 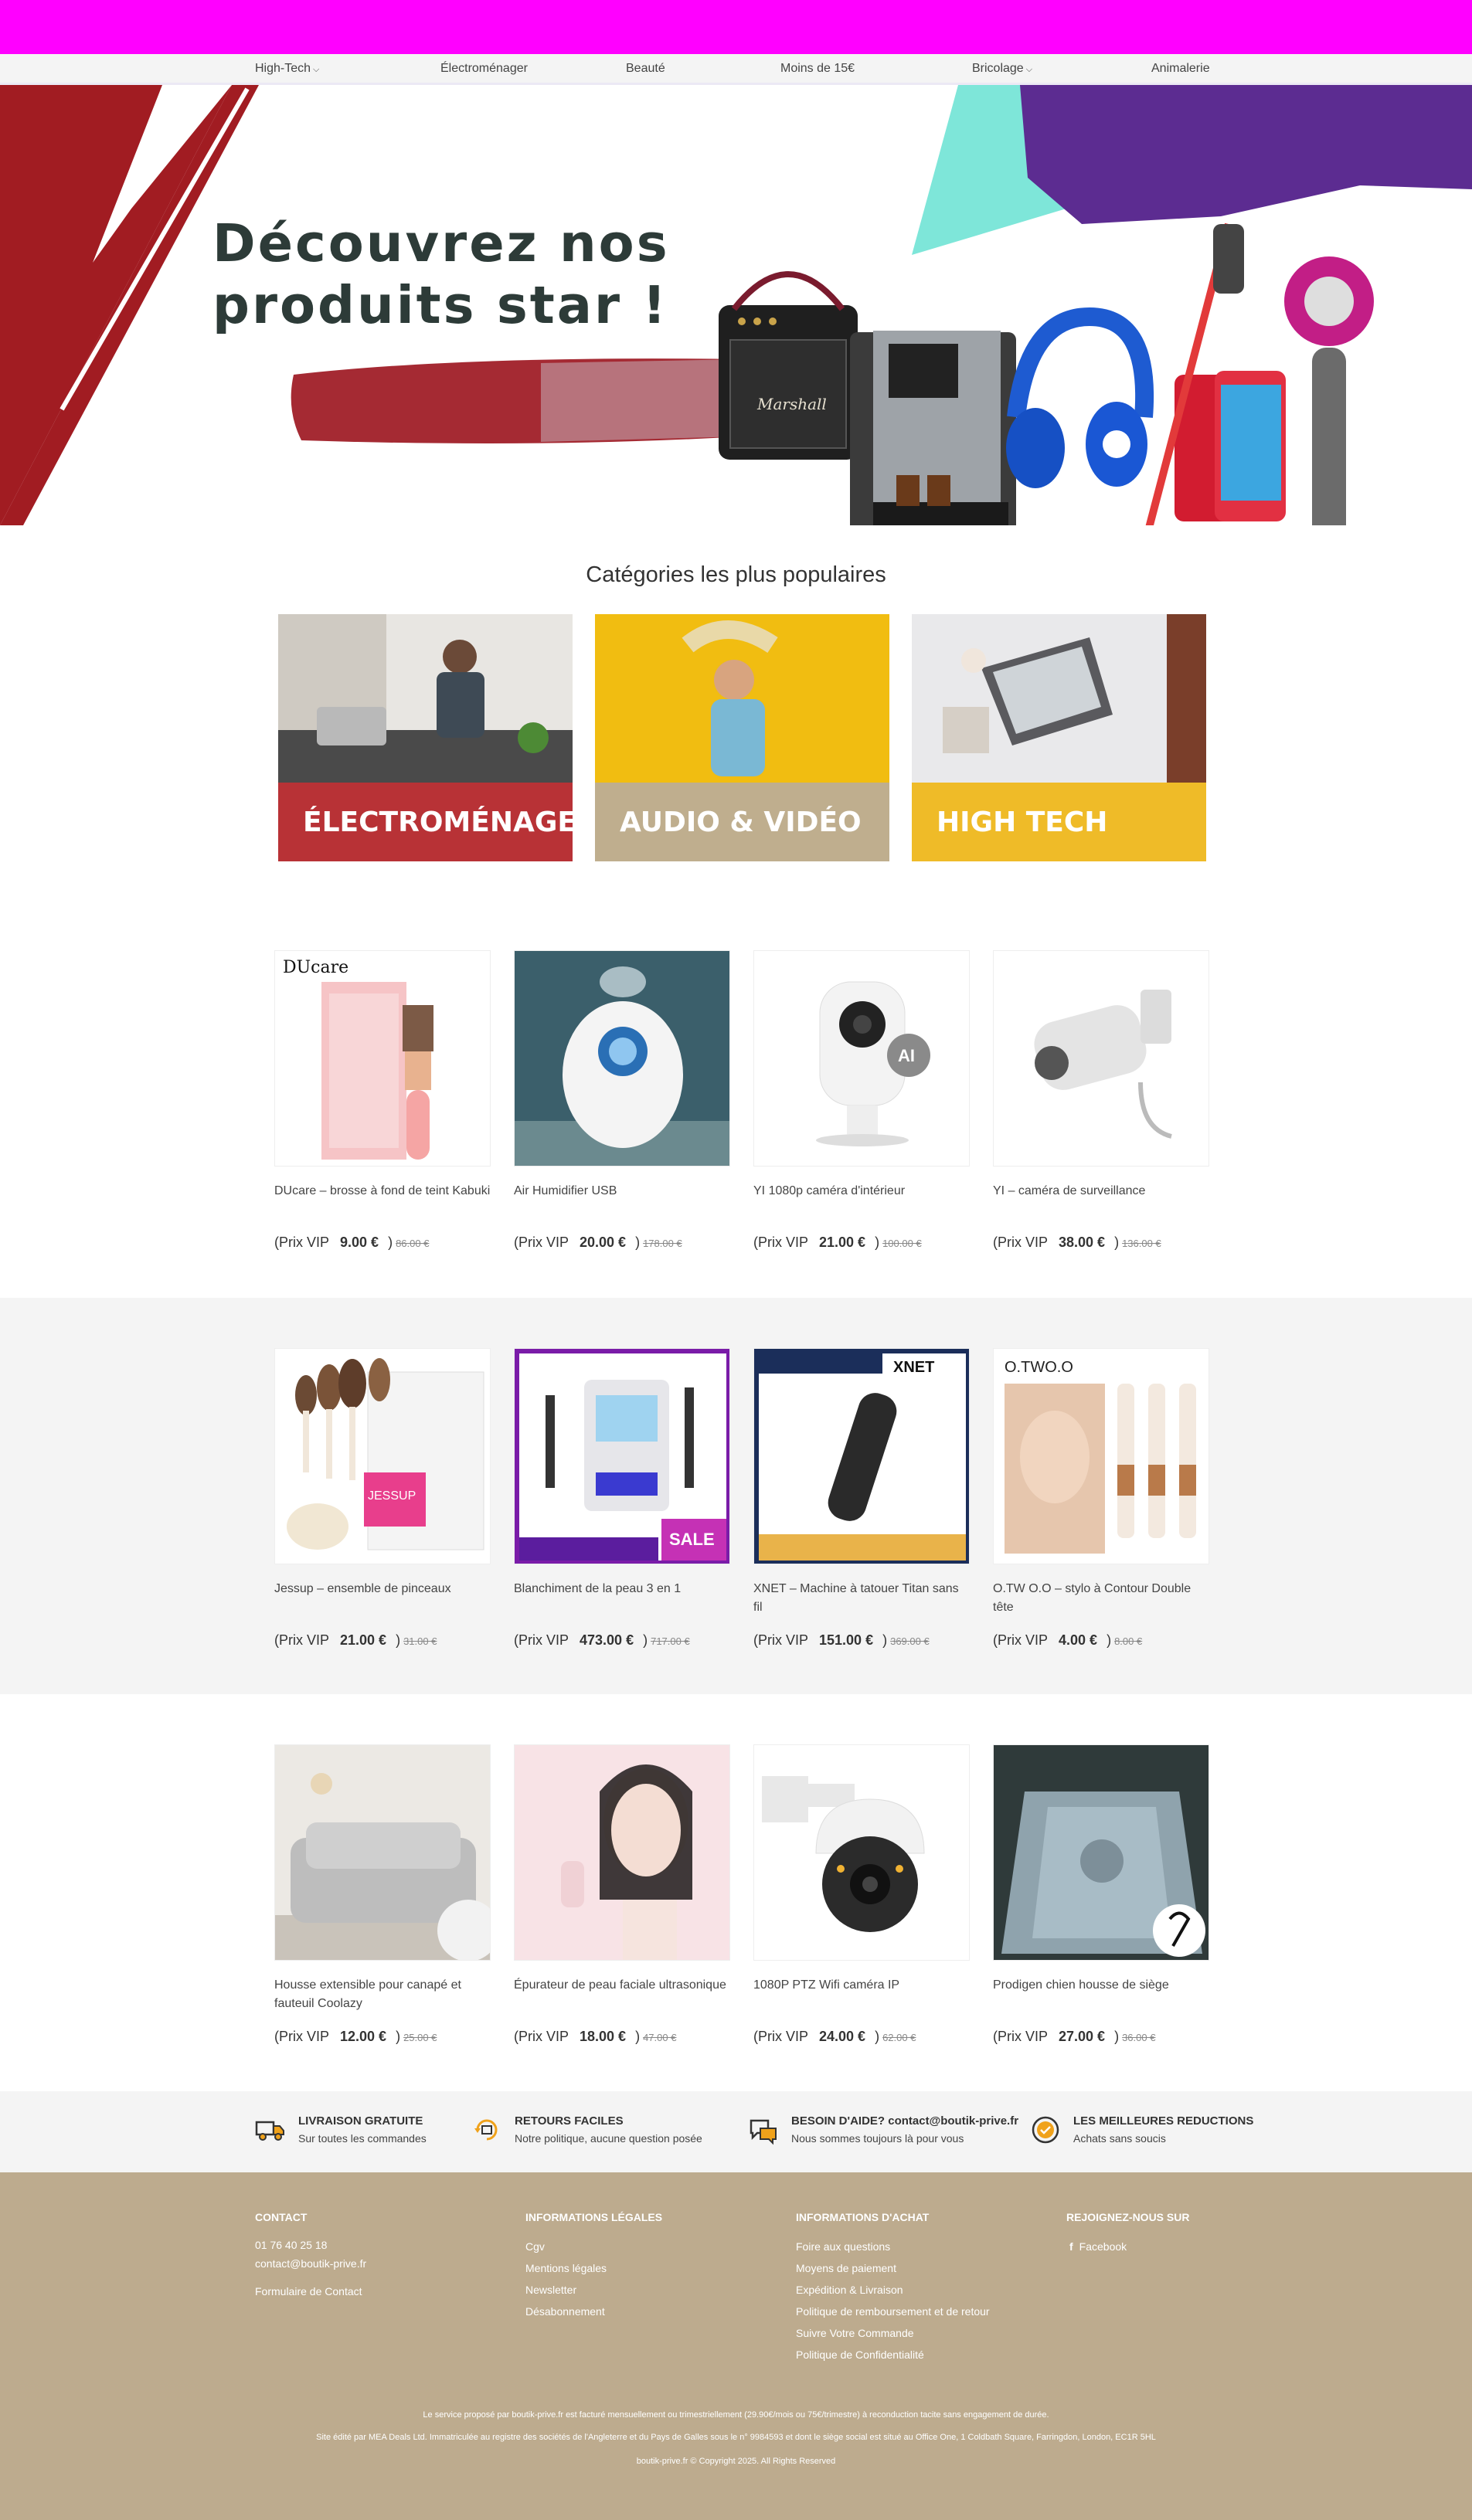 I want to click on product-name: O.TW O.O – stylo à Contour Double tête, so click(x=1101, y=1599).